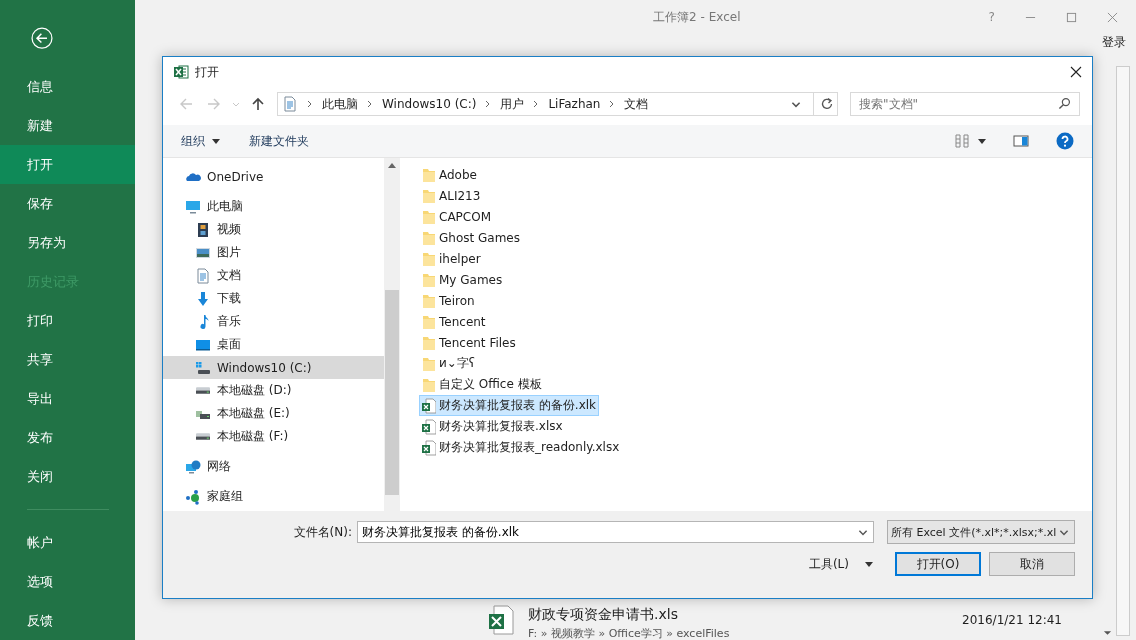 Image resolution: width=1136 pixels, height=640 pixels. I want to click on down-arrow-icon, so click(203, 298).